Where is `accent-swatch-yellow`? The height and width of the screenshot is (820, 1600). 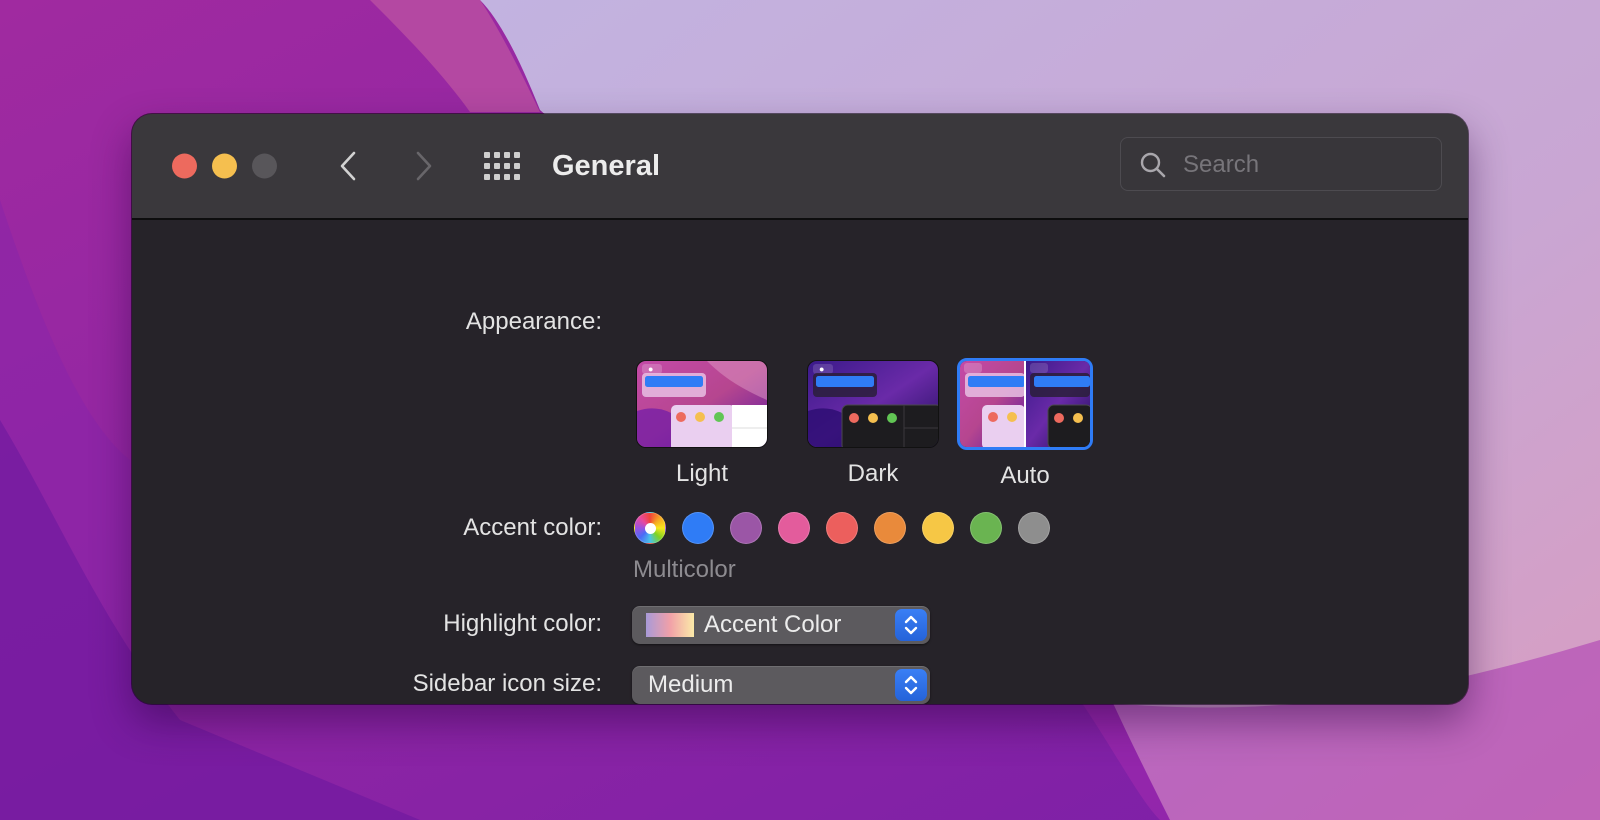 accent-swatch-yellow is located at coordinates (938, 528).